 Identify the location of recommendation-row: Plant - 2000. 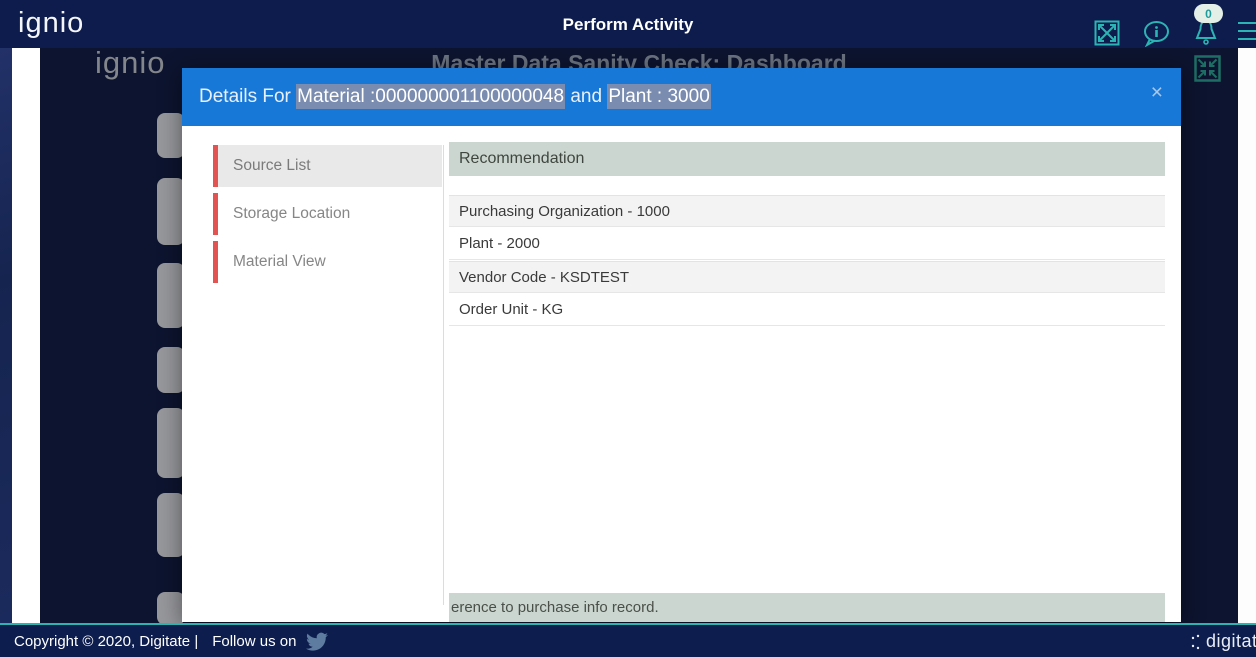
(807, 244).